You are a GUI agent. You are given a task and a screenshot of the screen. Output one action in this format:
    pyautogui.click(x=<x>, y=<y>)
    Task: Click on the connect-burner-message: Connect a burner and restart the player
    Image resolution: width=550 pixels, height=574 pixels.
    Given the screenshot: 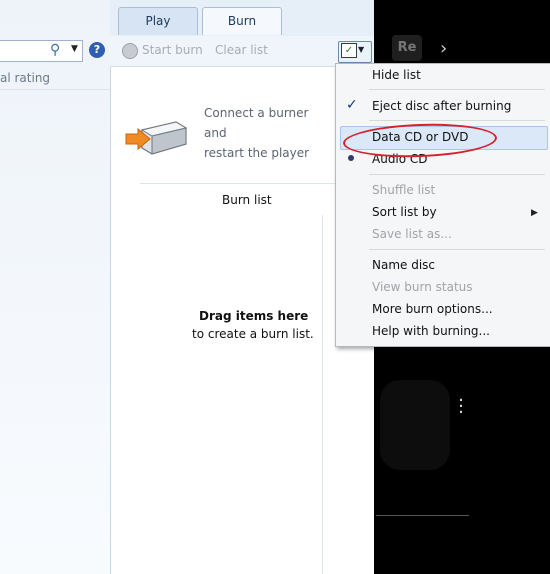 What is the action you would take?
    pyautogui.click(x=266, y=133)
    